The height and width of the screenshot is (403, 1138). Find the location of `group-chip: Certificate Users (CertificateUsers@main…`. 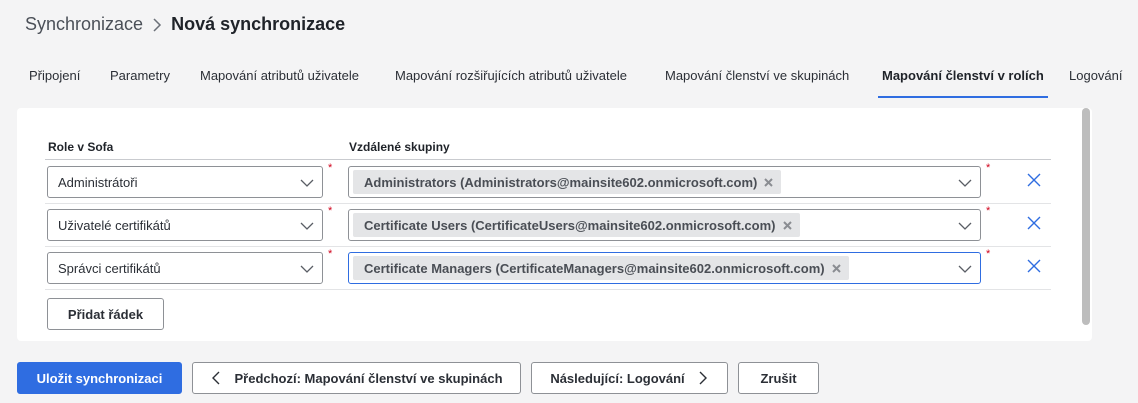

group-chip: Certificate Users (CertificateUsers@main… is located at coordinates (576, 225).